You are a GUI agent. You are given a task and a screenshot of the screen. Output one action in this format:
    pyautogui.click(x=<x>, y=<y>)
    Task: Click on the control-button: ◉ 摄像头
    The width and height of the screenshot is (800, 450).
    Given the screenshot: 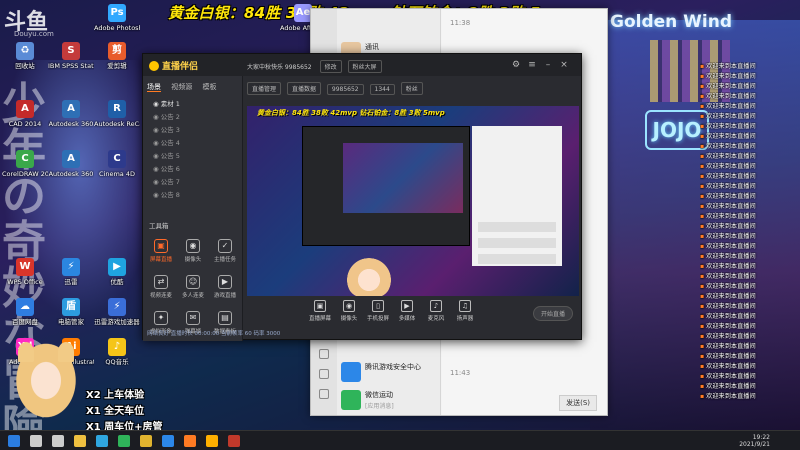 What is the action you would take?
    pyautogui.click(x=349, y=311)
    